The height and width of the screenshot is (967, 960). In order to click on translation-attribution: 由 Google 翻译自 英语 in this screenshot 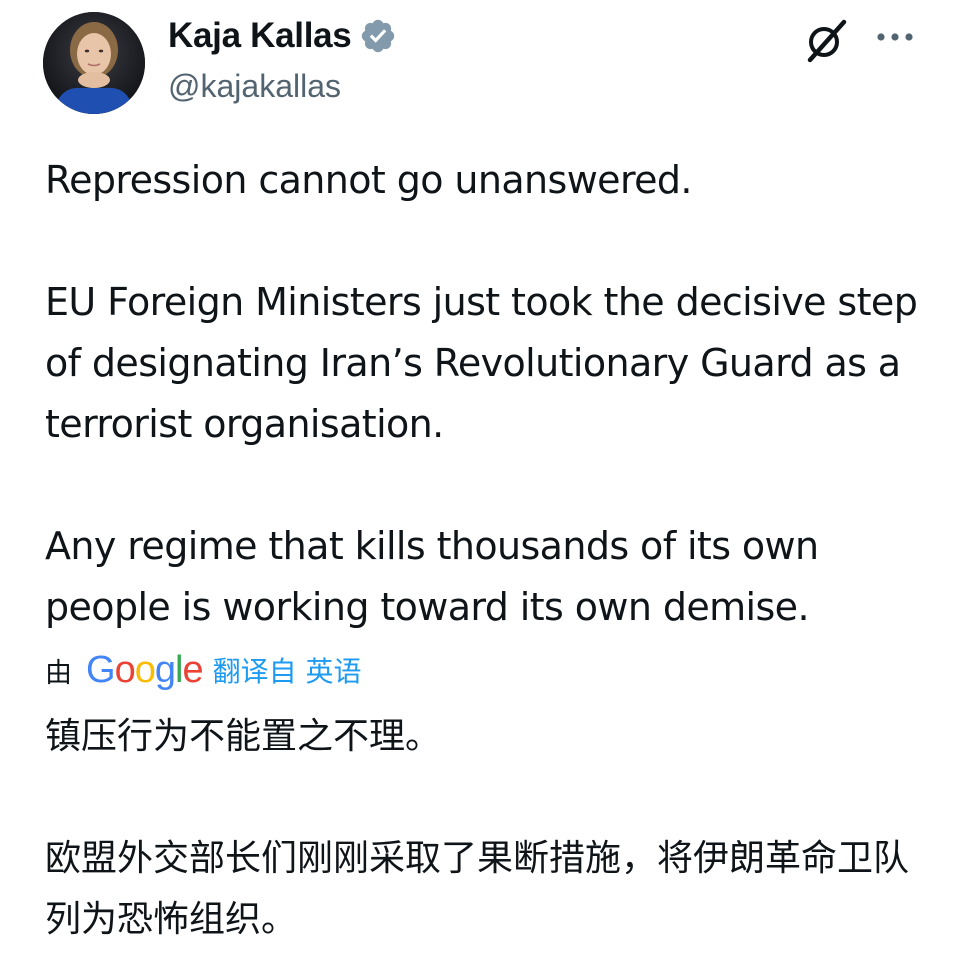, I will do `click(203, 670)`.